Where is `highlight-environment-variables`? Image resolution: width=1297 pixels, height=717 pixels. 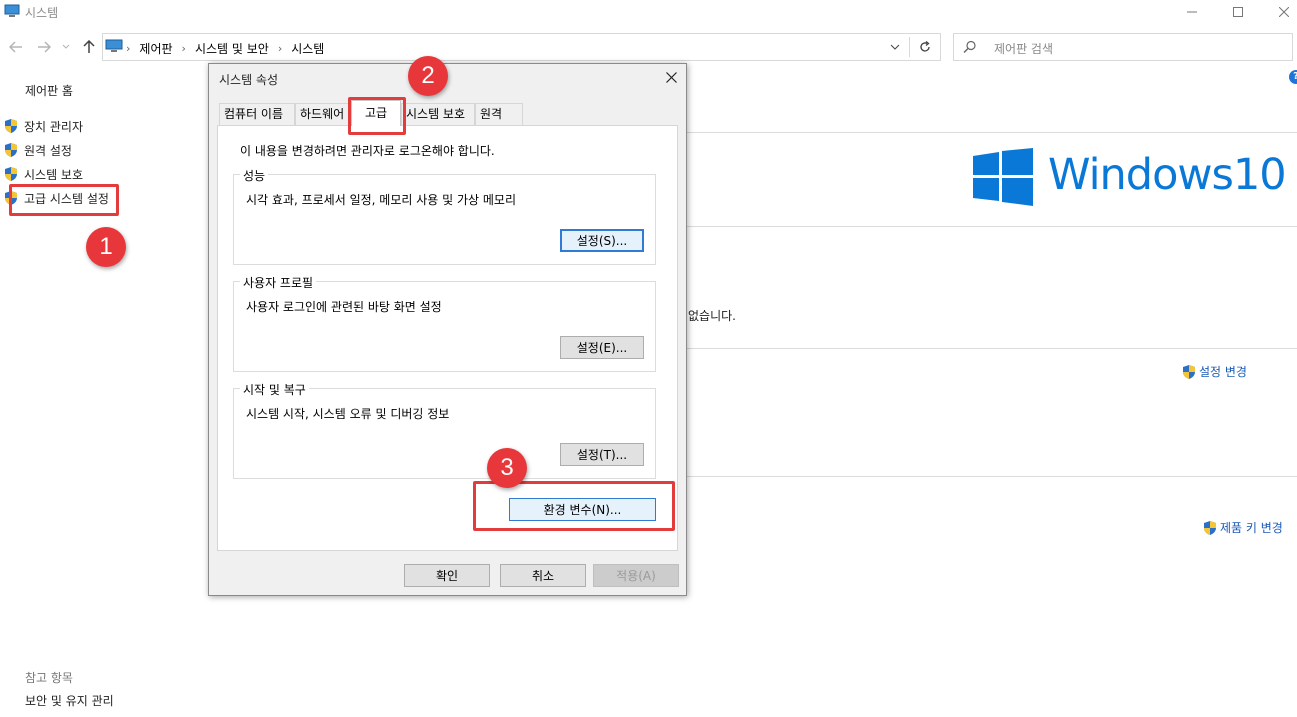
highlight-environment-variables is located at coordinates (574, 506).